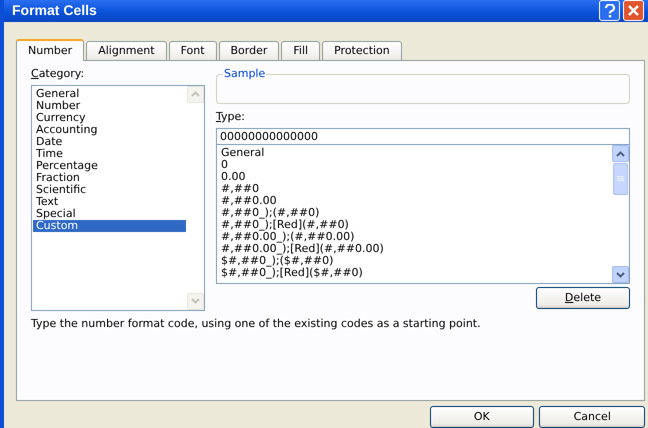  I want to click on format-item: General, so click(414, 153).